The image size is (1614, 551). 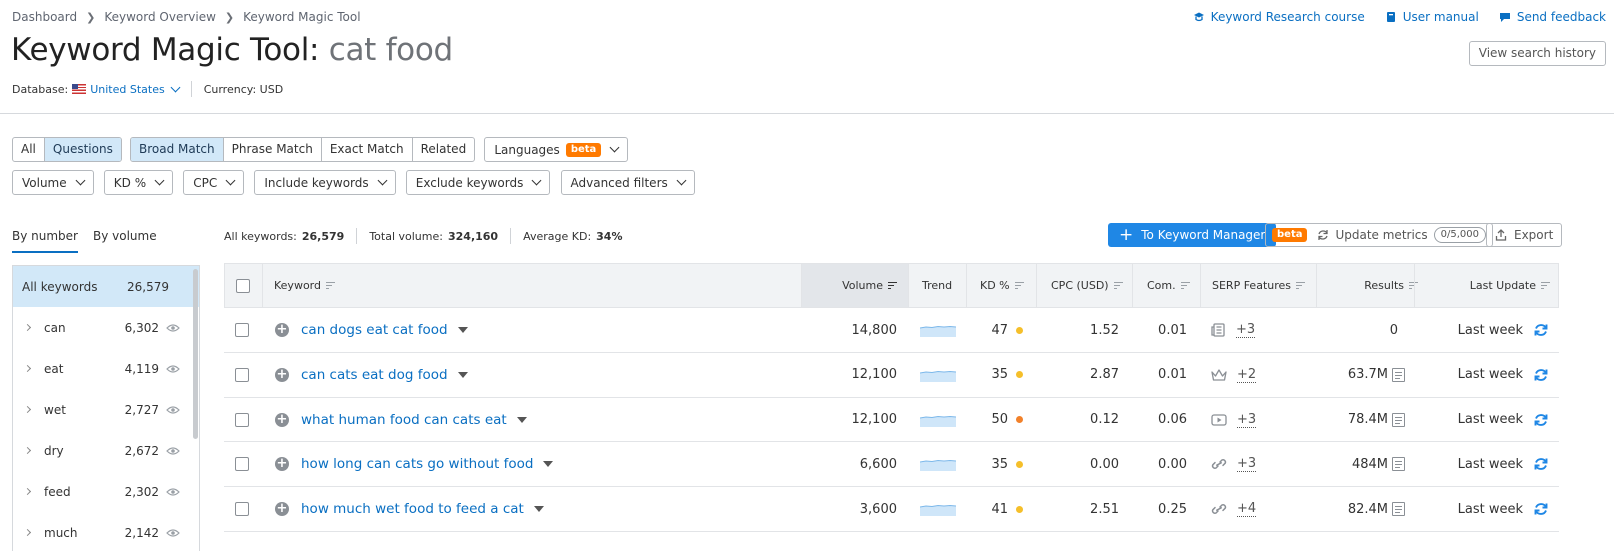 What do you see at coordinates (195, 354) in the screenshot?
I see `groups-scrollbar` at bounding box center [195, 354].